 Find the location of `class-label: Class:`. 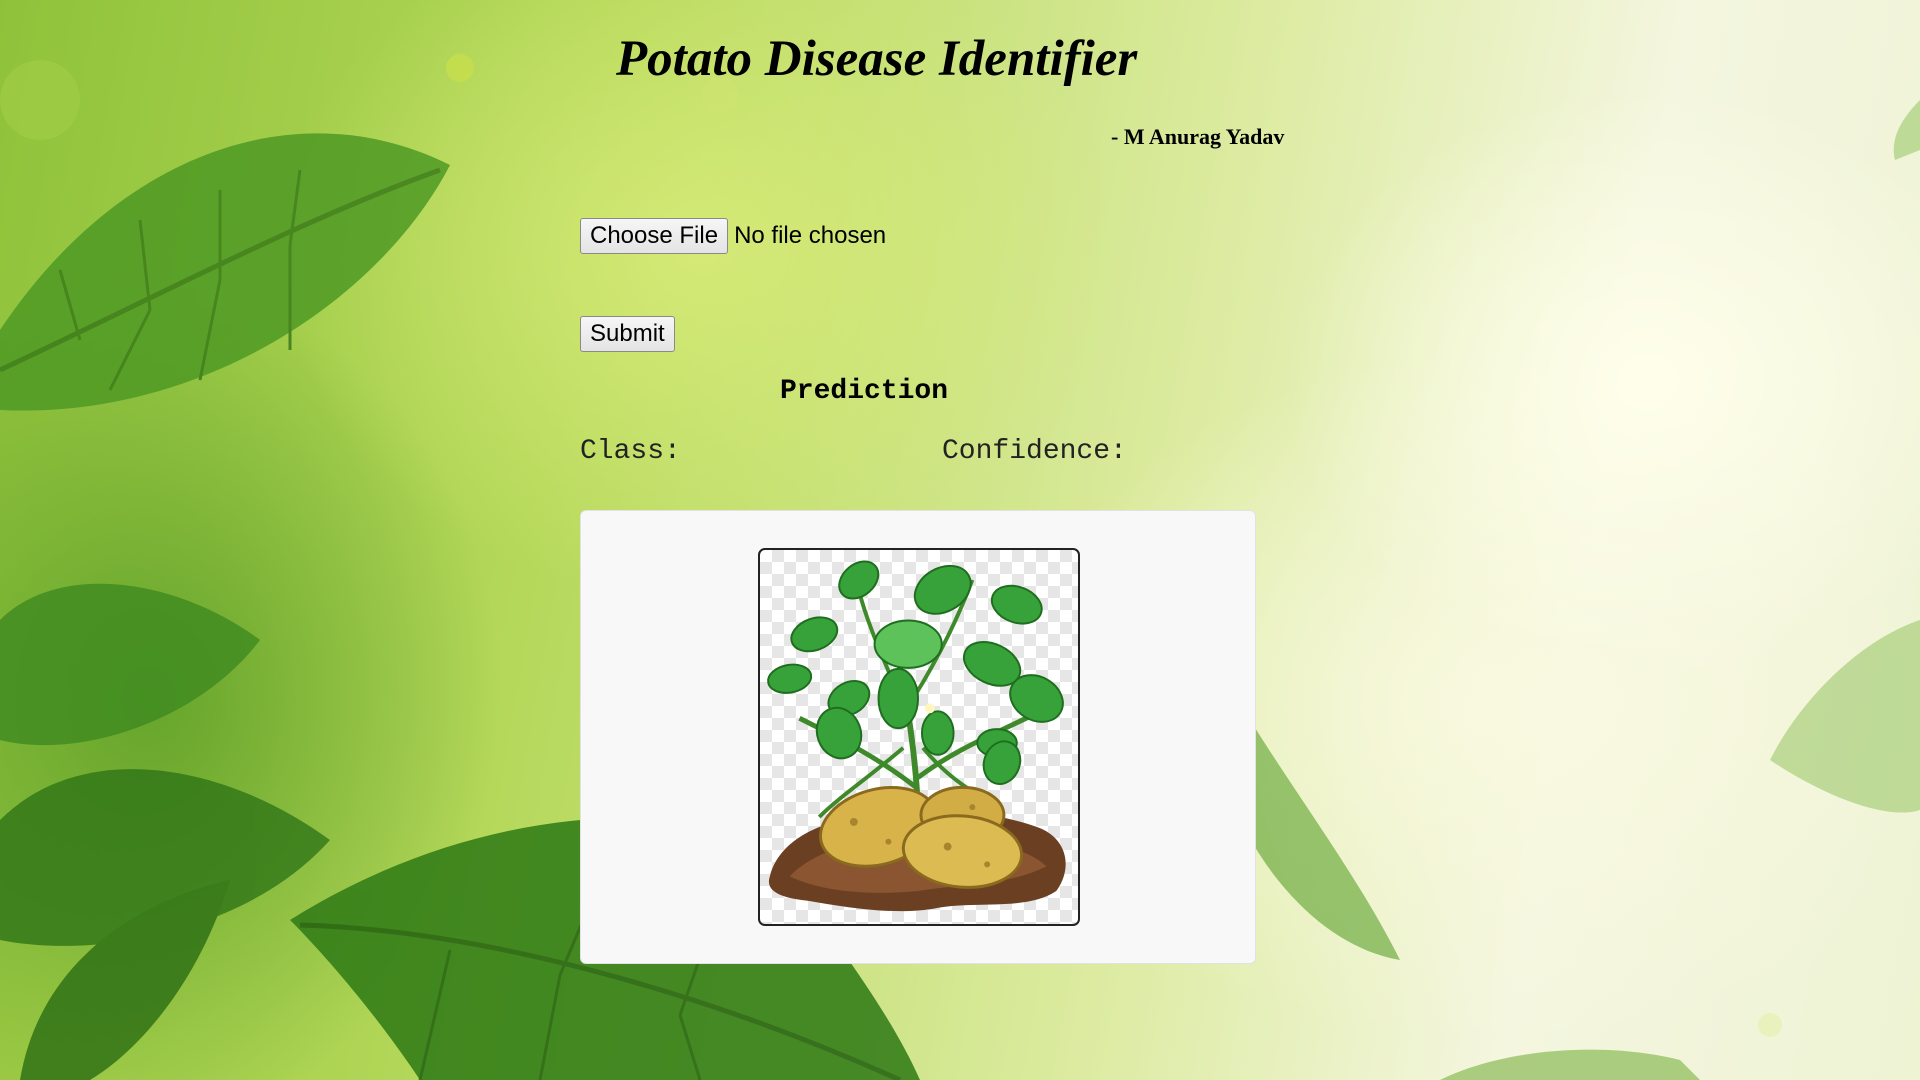

class-label: Class: is located at coordinates (630, 451).